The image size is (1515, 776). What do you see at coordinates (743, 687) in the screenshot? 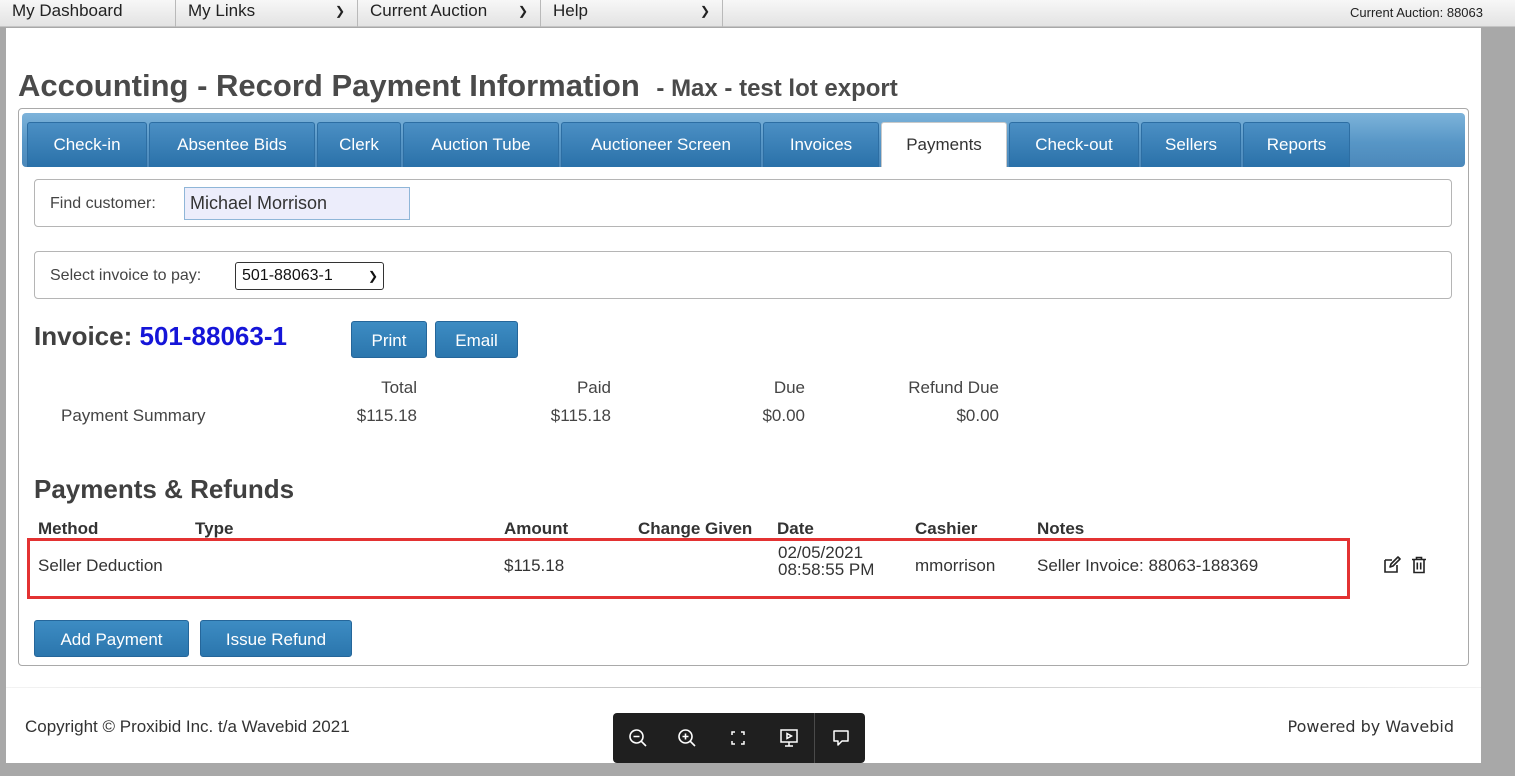
I see `footer-divider` at bounding box center [743, 687].